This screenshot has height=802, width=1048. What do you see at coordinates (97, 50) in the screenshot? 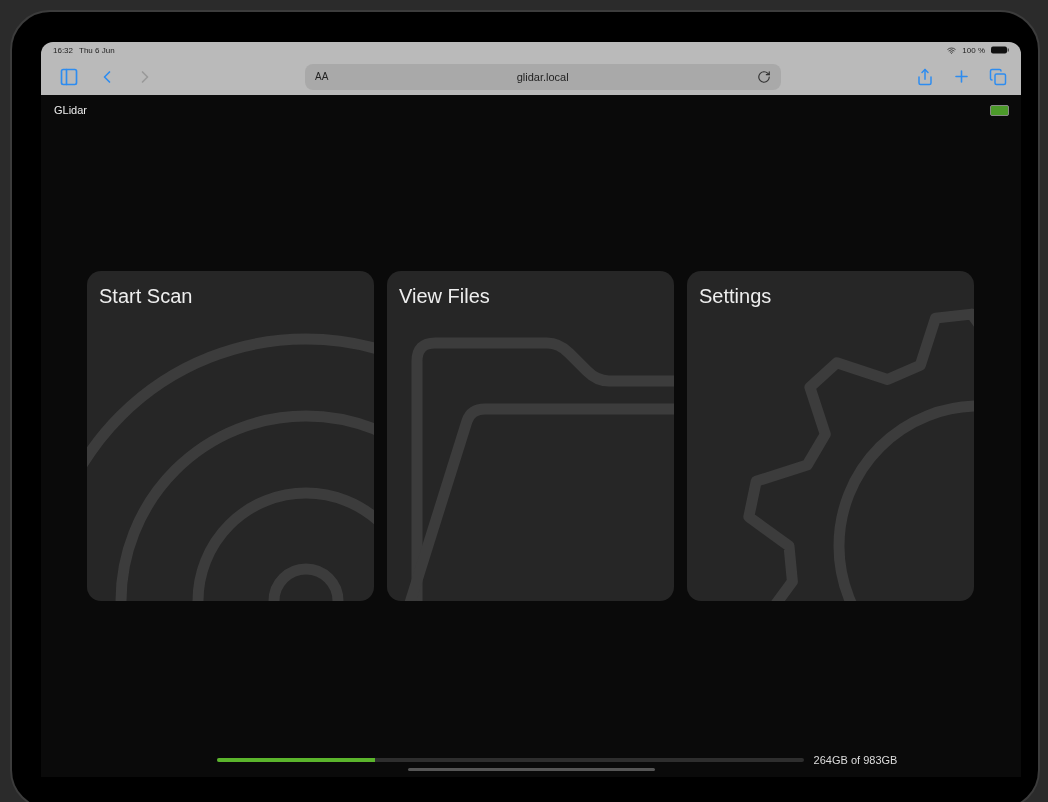
I see `status-date: Thu 6 Jun` at bounding box center [97, 50].